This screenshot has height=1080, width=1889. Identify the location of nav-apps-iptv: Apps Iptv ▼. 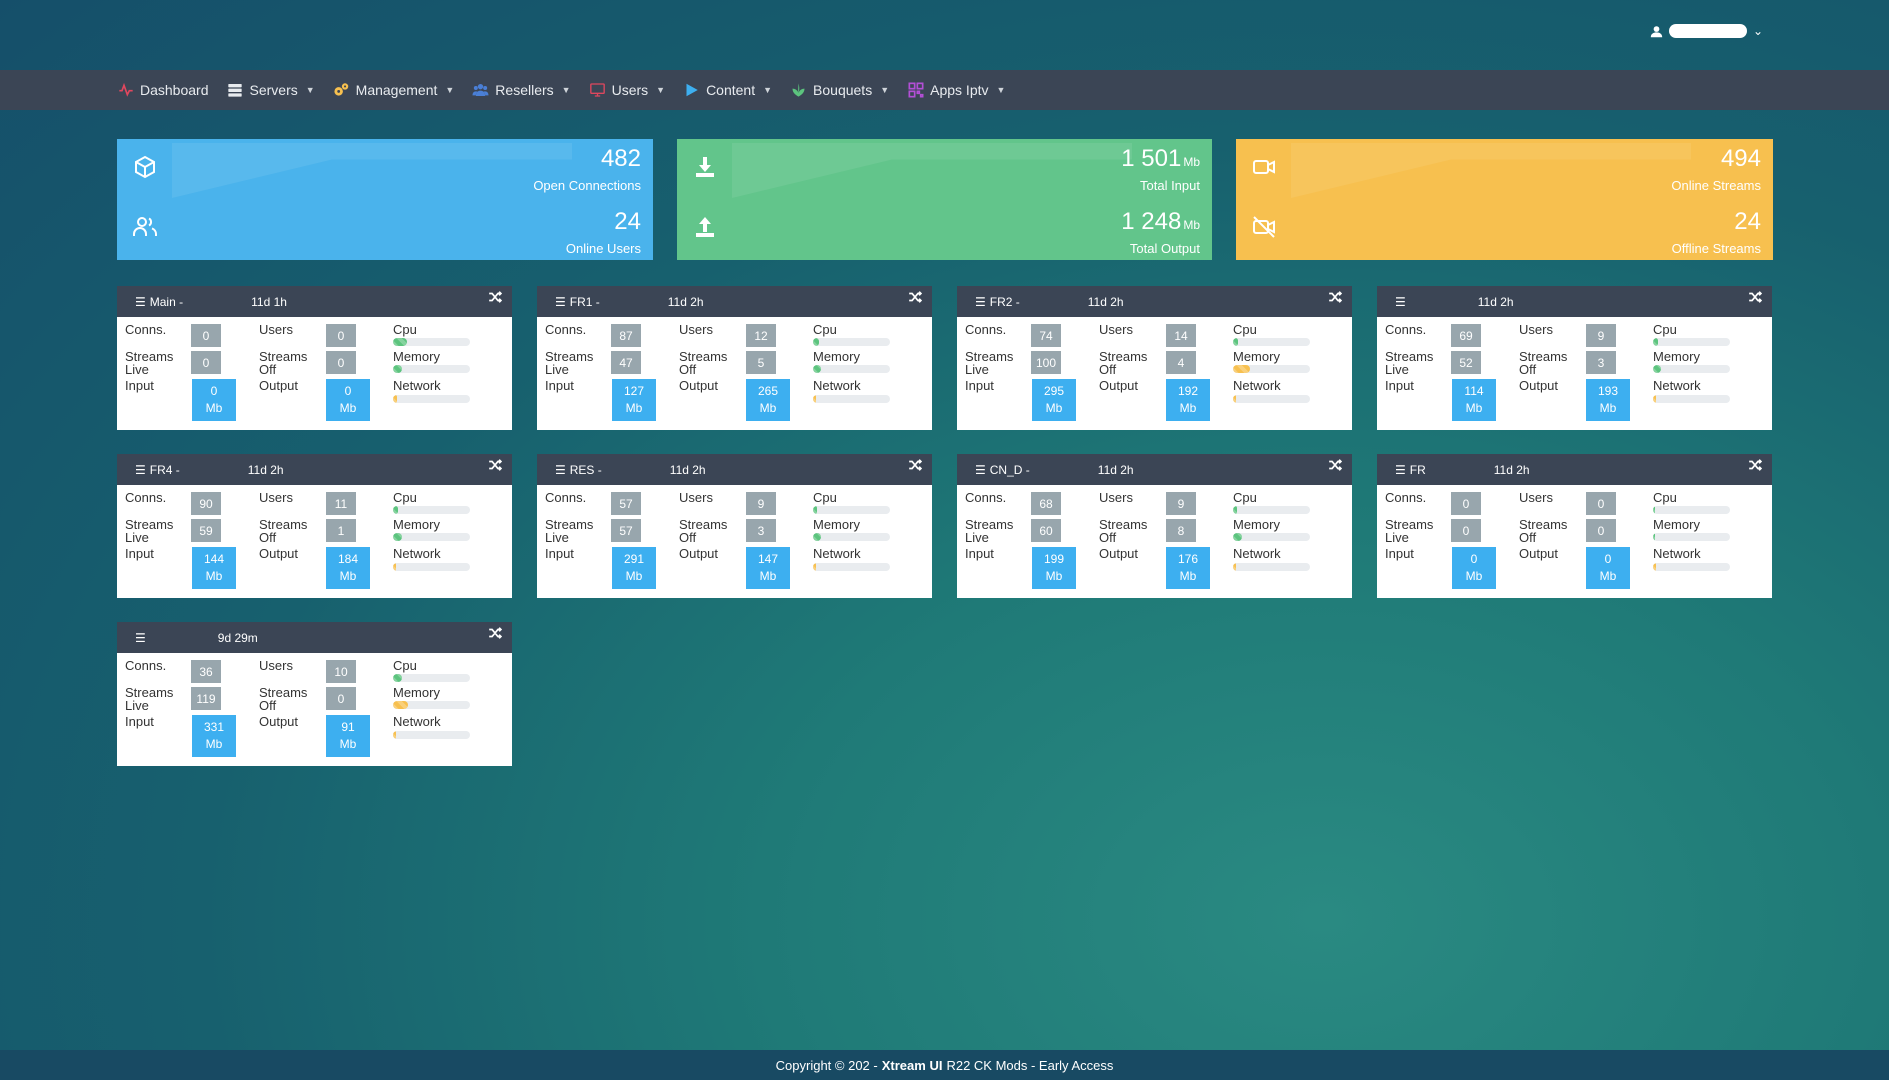
(956, 90).